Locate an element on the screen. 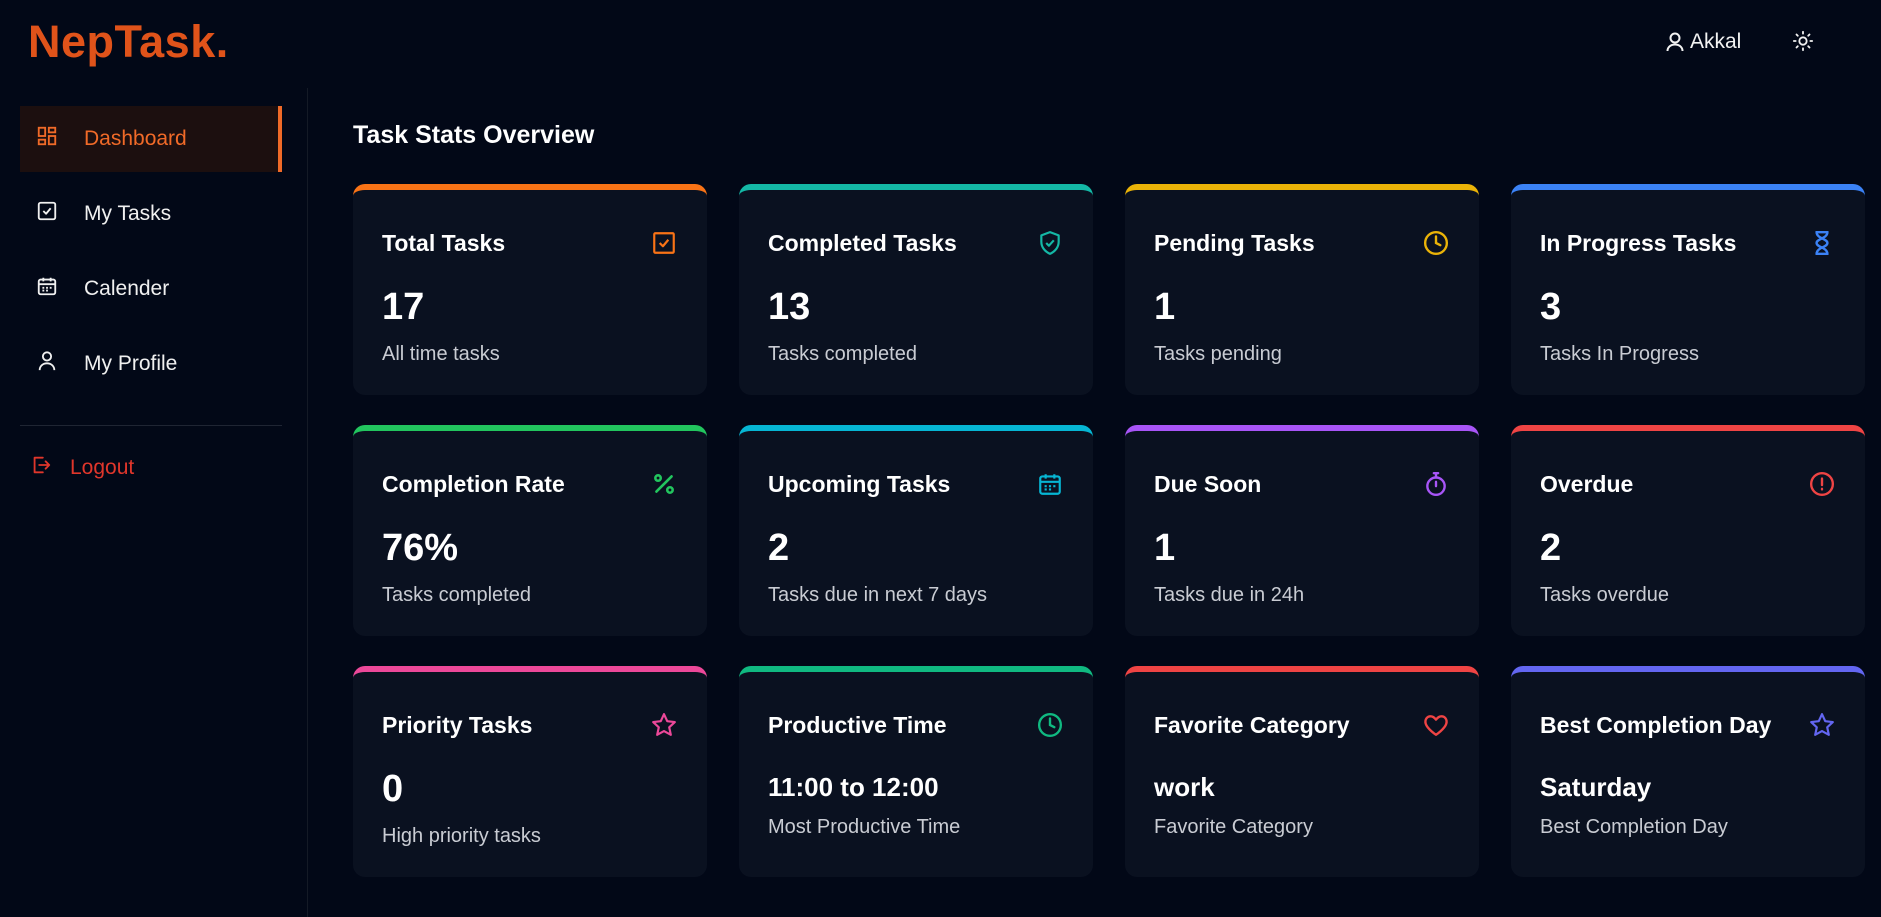  stopwatch-icon is located at coordinates (1436, 486).